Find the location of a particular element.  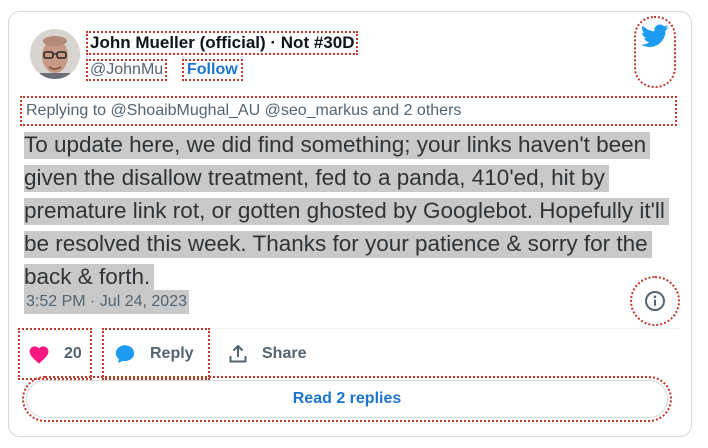

reply-label: Reply is located at coordinates (172, 353).